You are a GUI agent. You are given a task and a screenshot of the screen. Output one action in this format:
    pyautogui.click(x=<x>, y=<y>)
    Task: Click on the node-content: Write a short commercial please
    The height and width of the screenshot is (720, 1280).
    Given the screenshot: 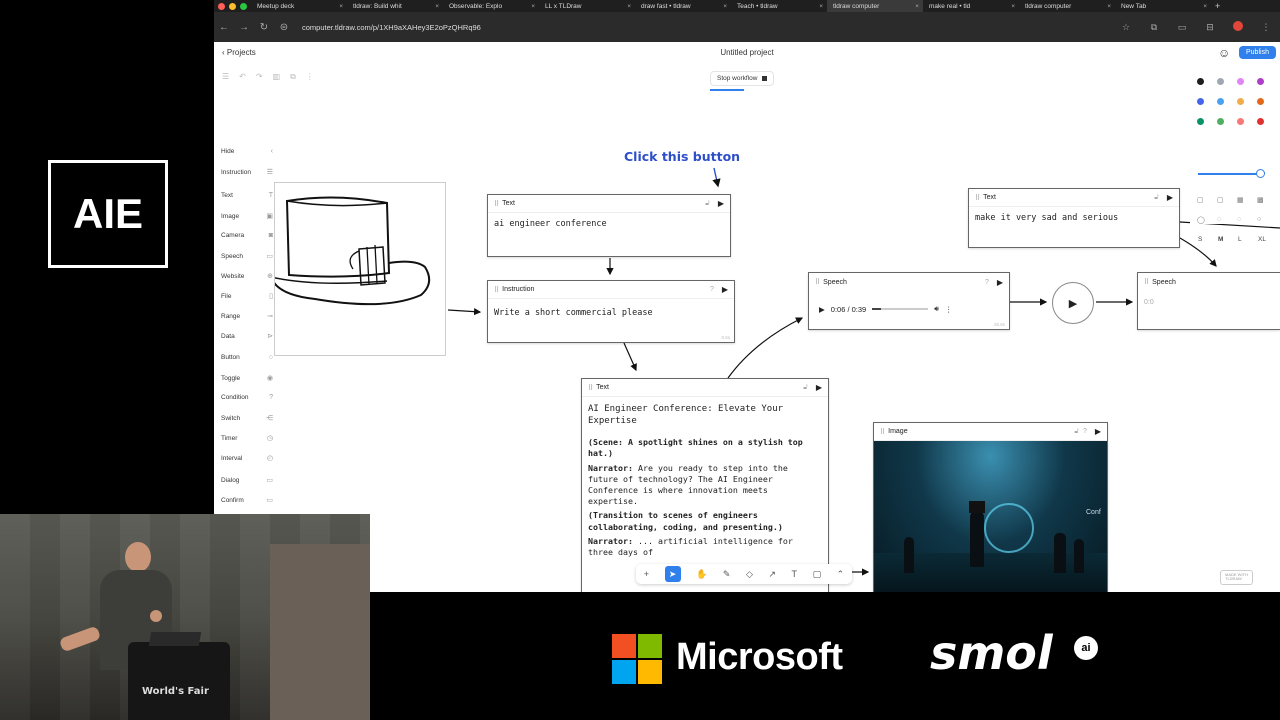 What is the action you would take?
    pyautogui.click(x=611, y=312)
    